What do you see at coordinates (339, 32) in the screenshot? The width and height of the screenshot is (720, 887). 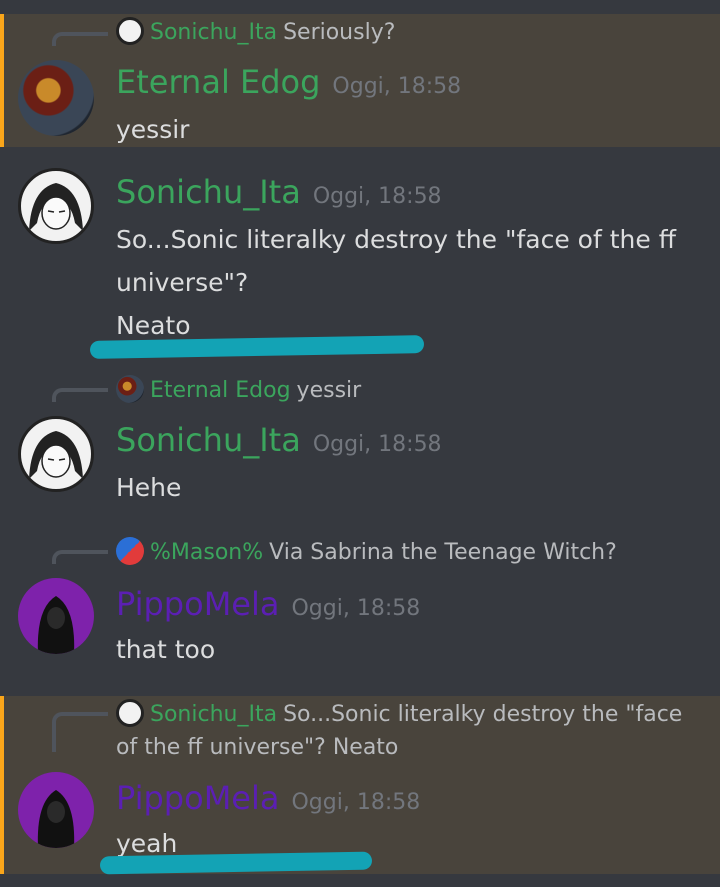 I see `reply-text: Seriously?` at bounding box center [339, 32].